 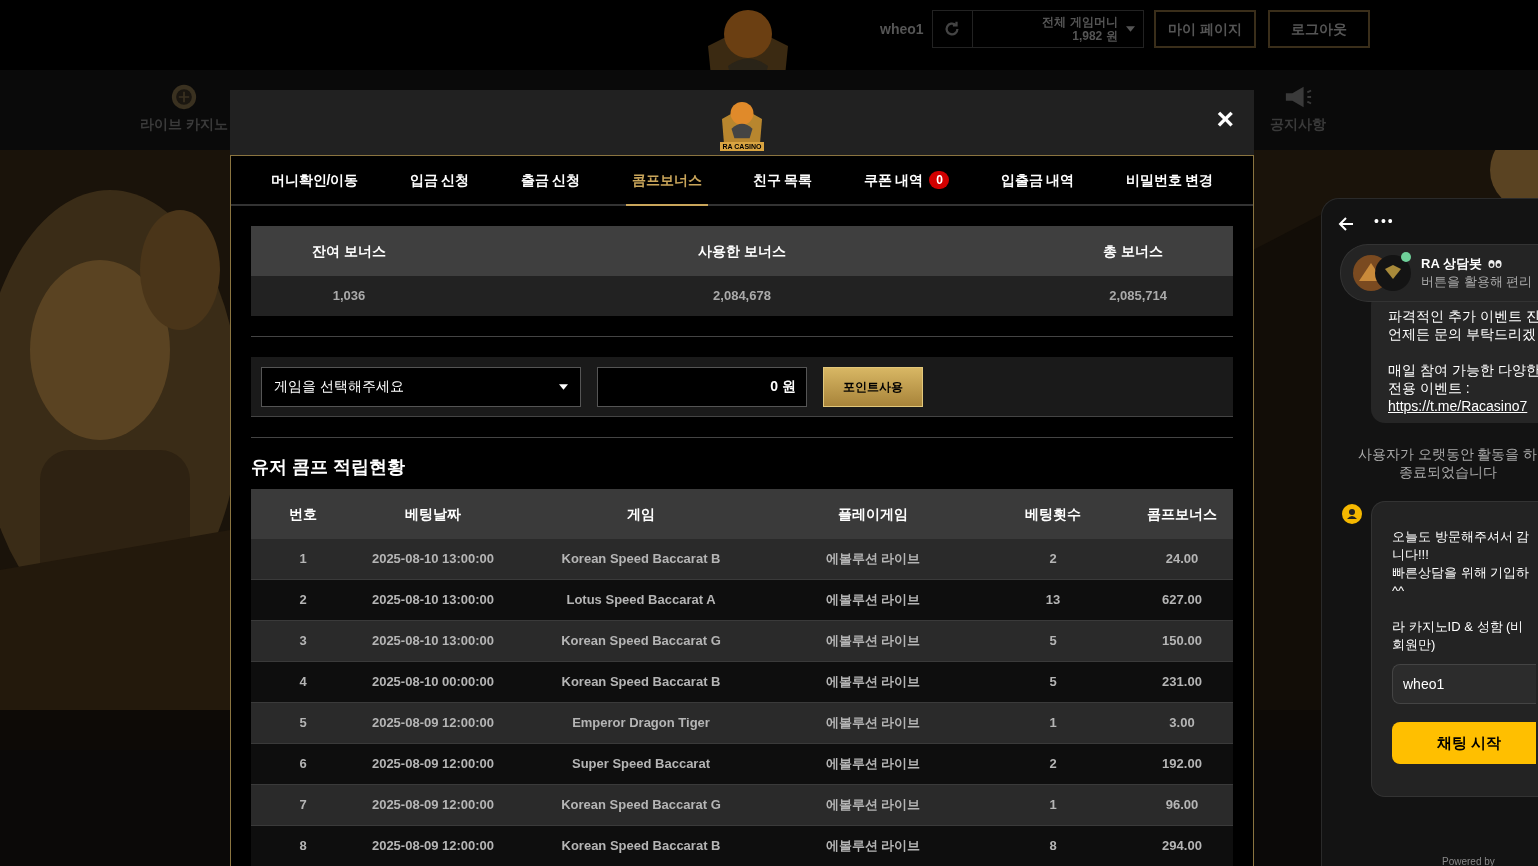 What do you see at coordinates (641, 514) in the screenshot?
I see `column-header: 게임` at bounding box center [641, 514].